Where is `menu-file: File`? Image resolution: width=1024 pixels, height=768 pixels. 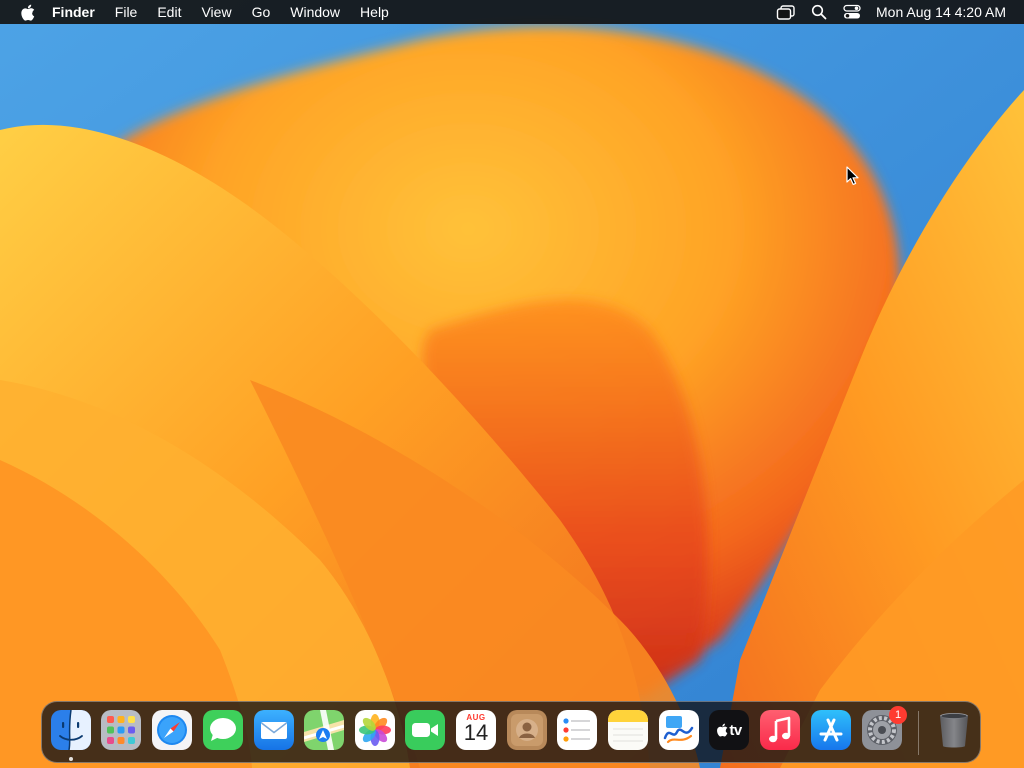 menu-file: File is located at coordinates (126, 12).